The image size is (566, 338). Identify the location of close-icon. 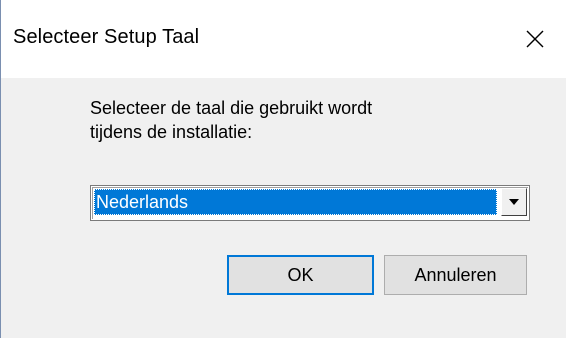
(535, 39).